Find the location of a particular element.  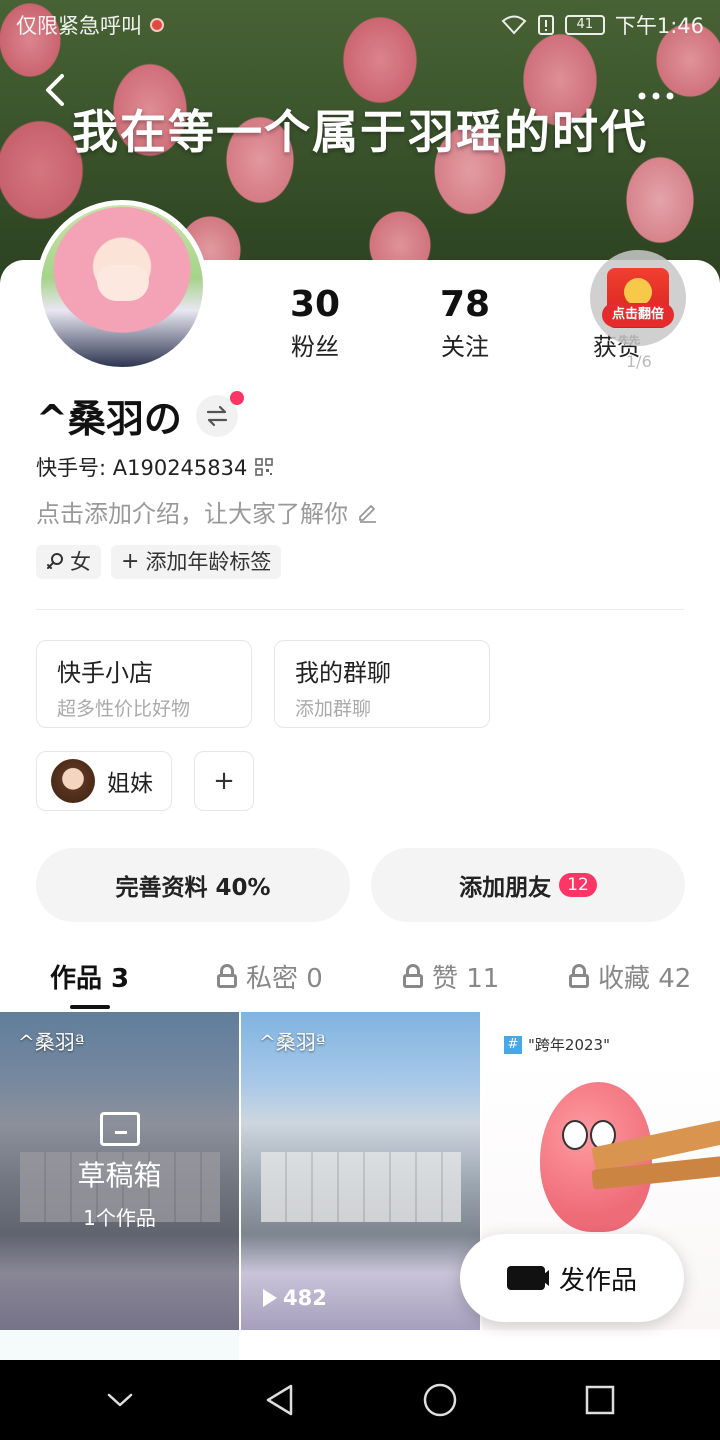

more-dots-icon is located at coordinates (656, 96).